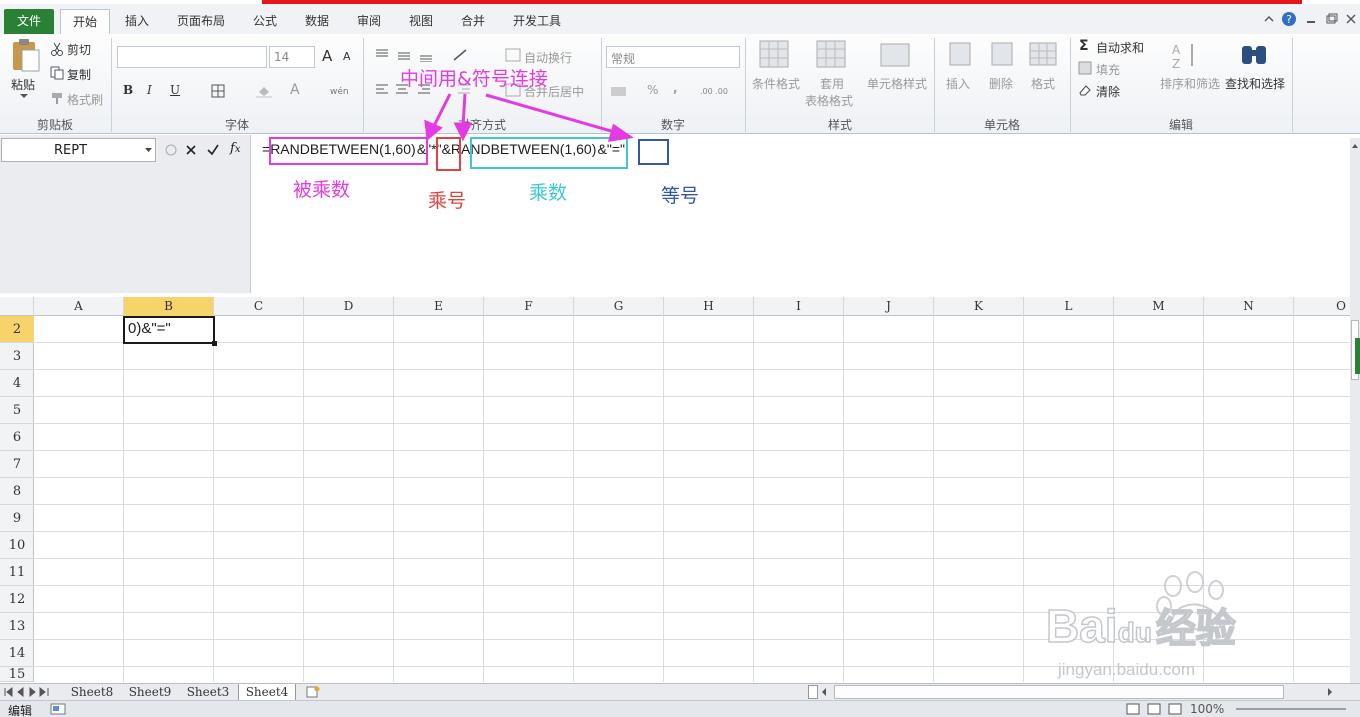  I want to click on scroll-left-icon, so click(824, 692).